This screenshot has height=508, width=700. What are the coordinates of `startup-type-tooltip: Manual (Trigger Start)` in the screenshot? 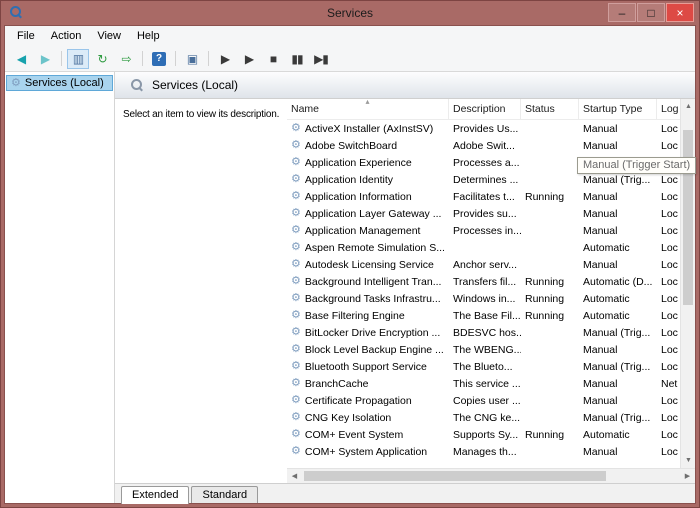 It's located at (637, 165).